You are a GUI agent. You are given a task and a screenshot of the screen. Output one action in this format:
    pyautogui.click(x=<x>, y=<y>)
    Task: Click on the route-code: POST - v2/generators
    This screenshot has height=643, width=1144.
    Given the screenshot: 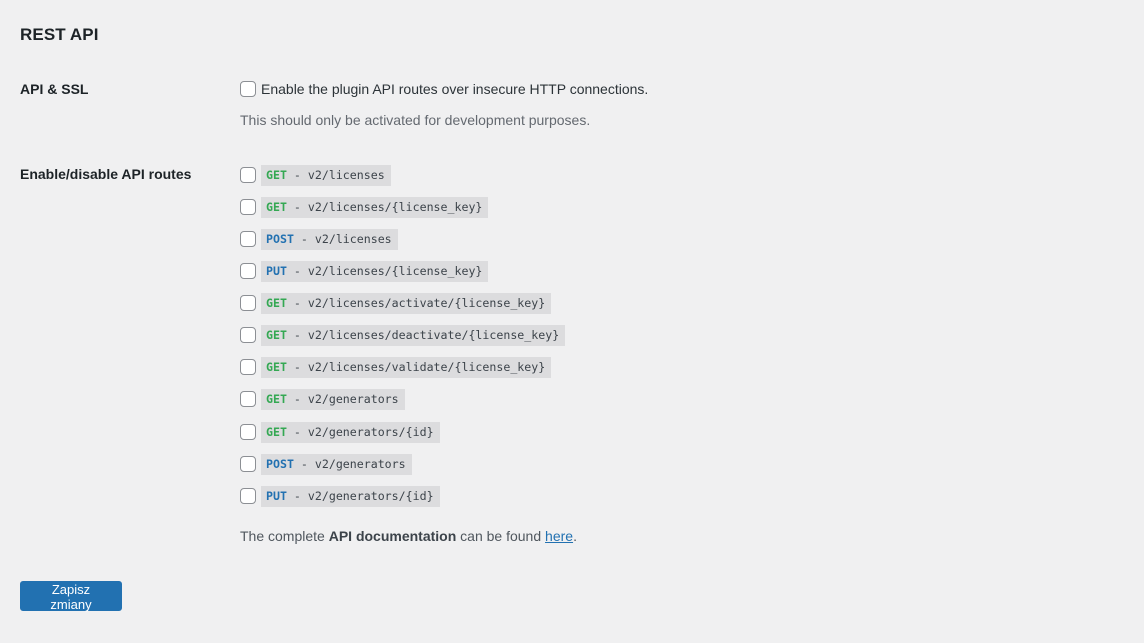 What is the action you would take?
    pyautogui.click(x=336, y=464)
    